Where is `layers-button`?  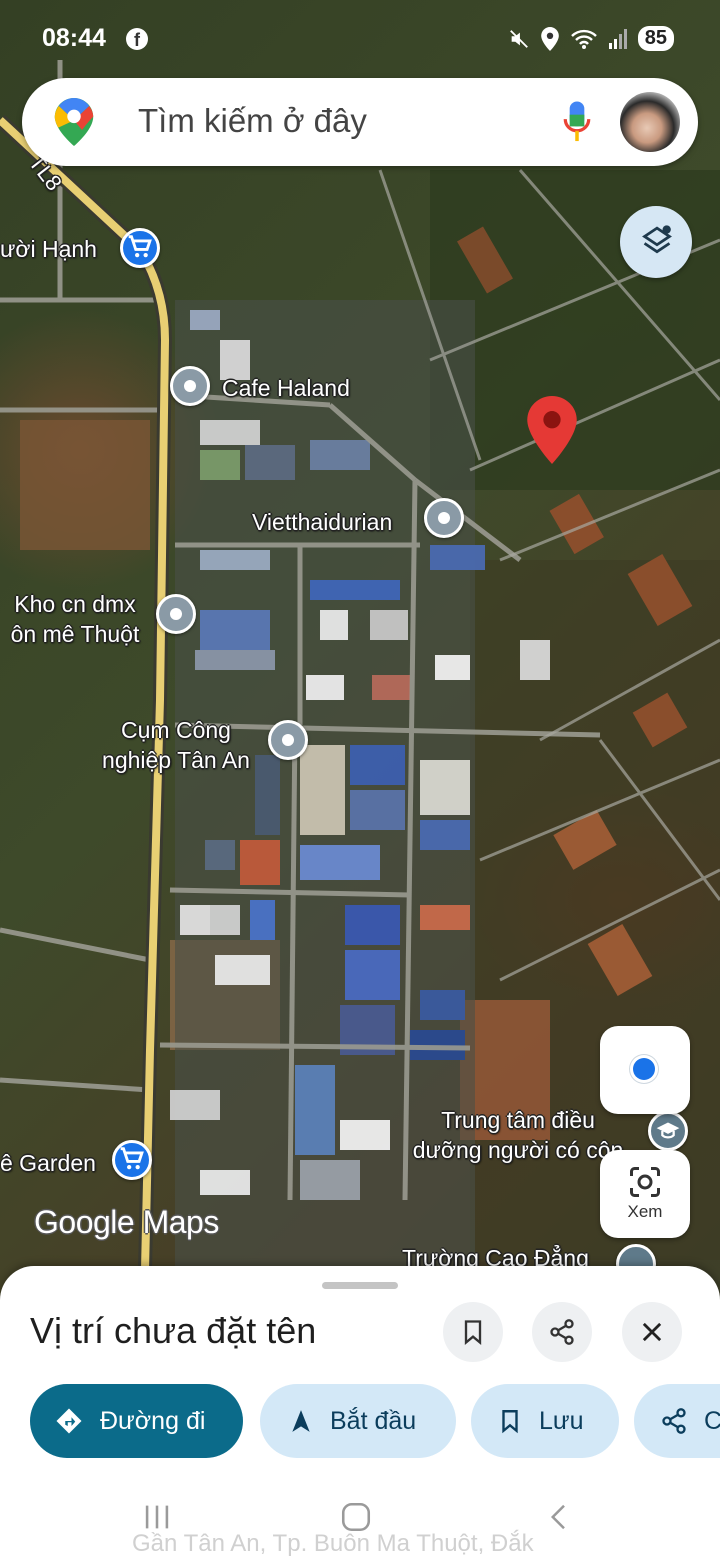 layers-button is located at coordinates (656, 242).